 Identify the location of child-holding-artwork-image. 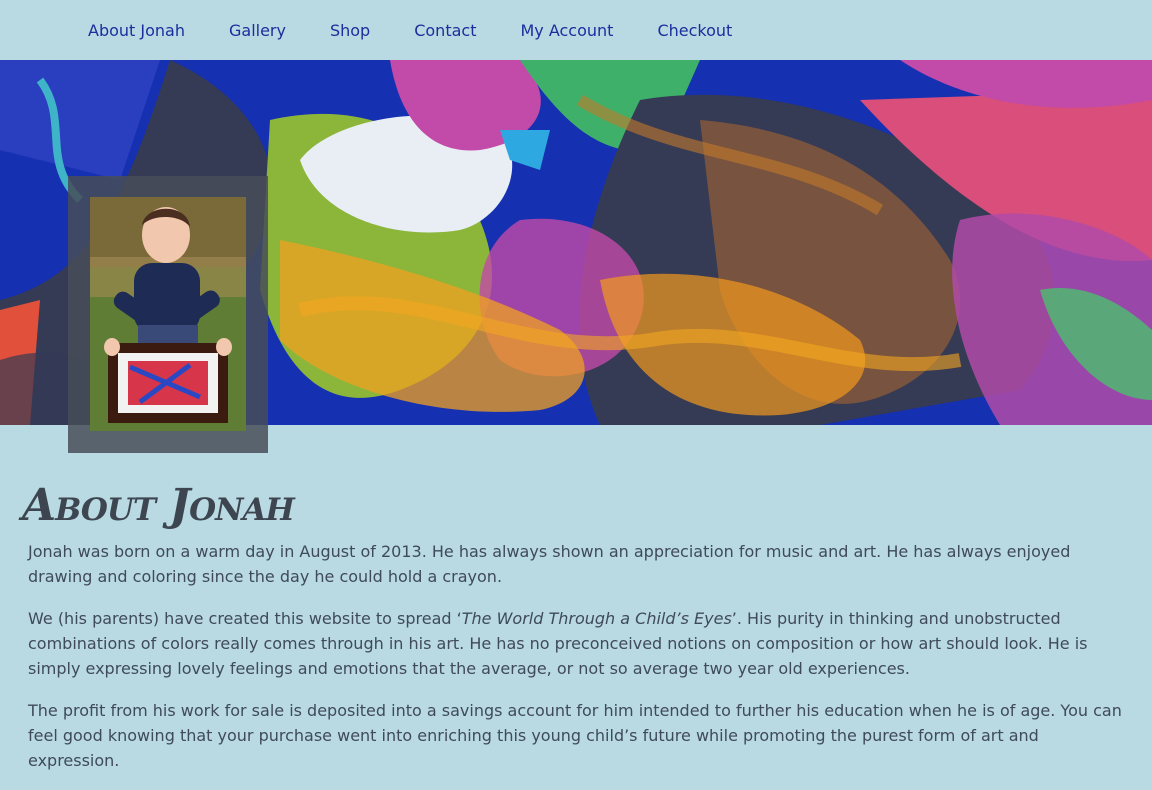
(168, 314).